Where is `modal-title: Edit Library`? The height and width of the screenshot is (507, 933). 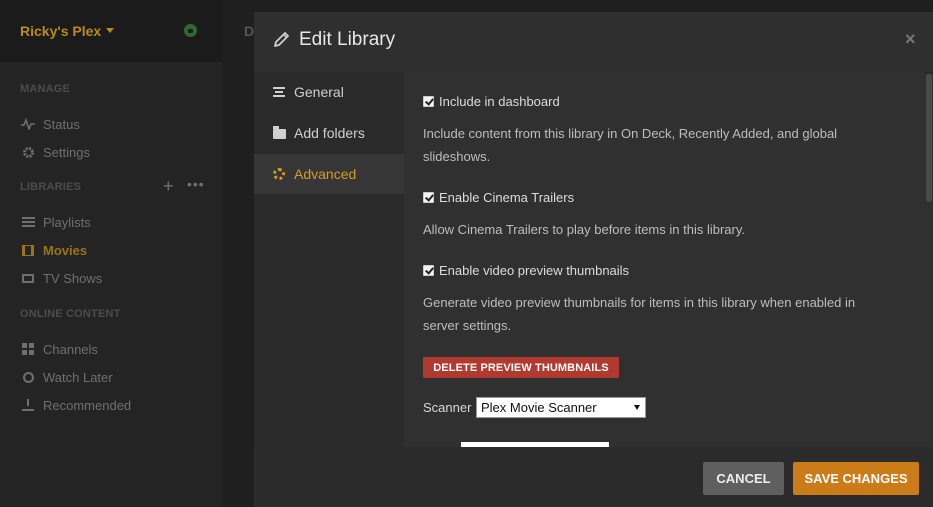 modal-title: Edit Library is located at coordinates (347, 39).